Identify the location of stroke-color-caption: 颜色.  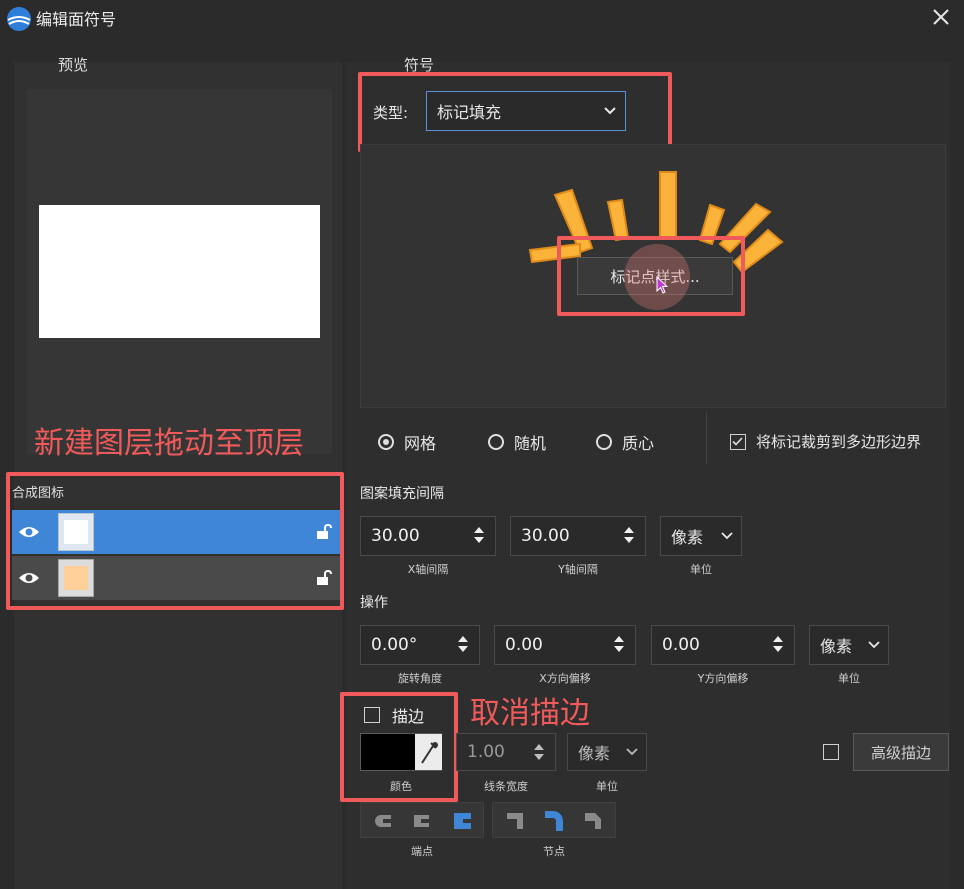
(401, 786).